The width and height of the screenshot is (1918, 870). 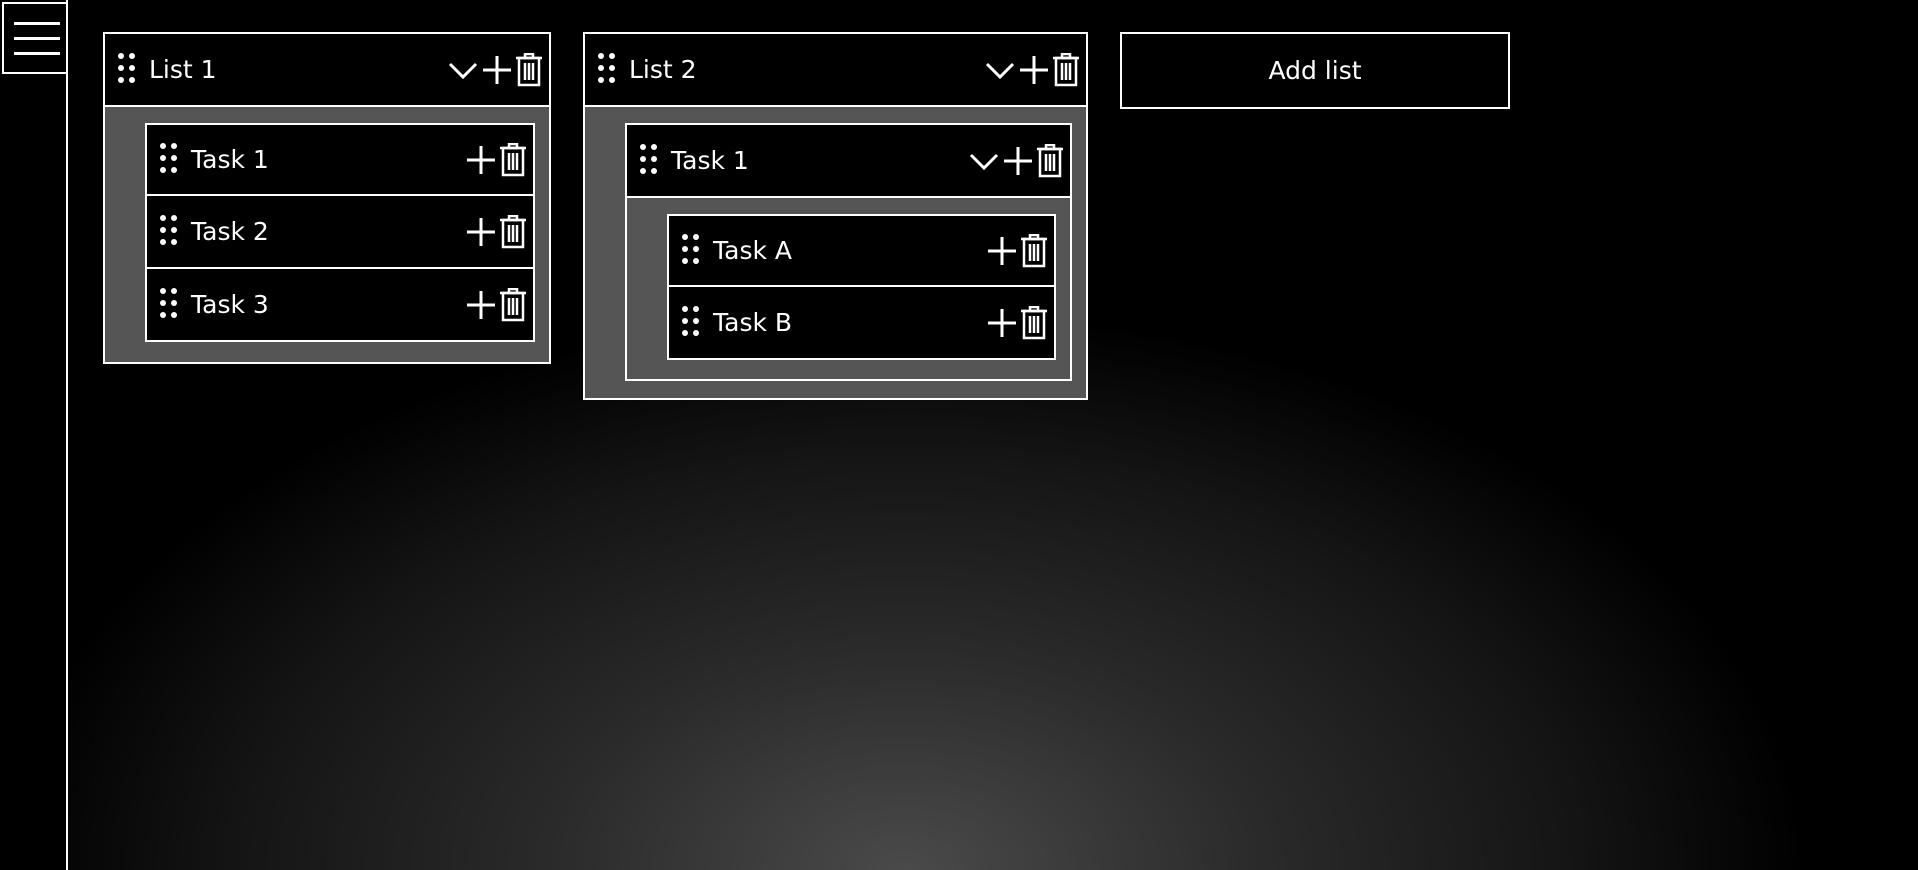 I want to click on list-tasks: Task 1 Task 2 Task 3, so click(x=327, y=234).